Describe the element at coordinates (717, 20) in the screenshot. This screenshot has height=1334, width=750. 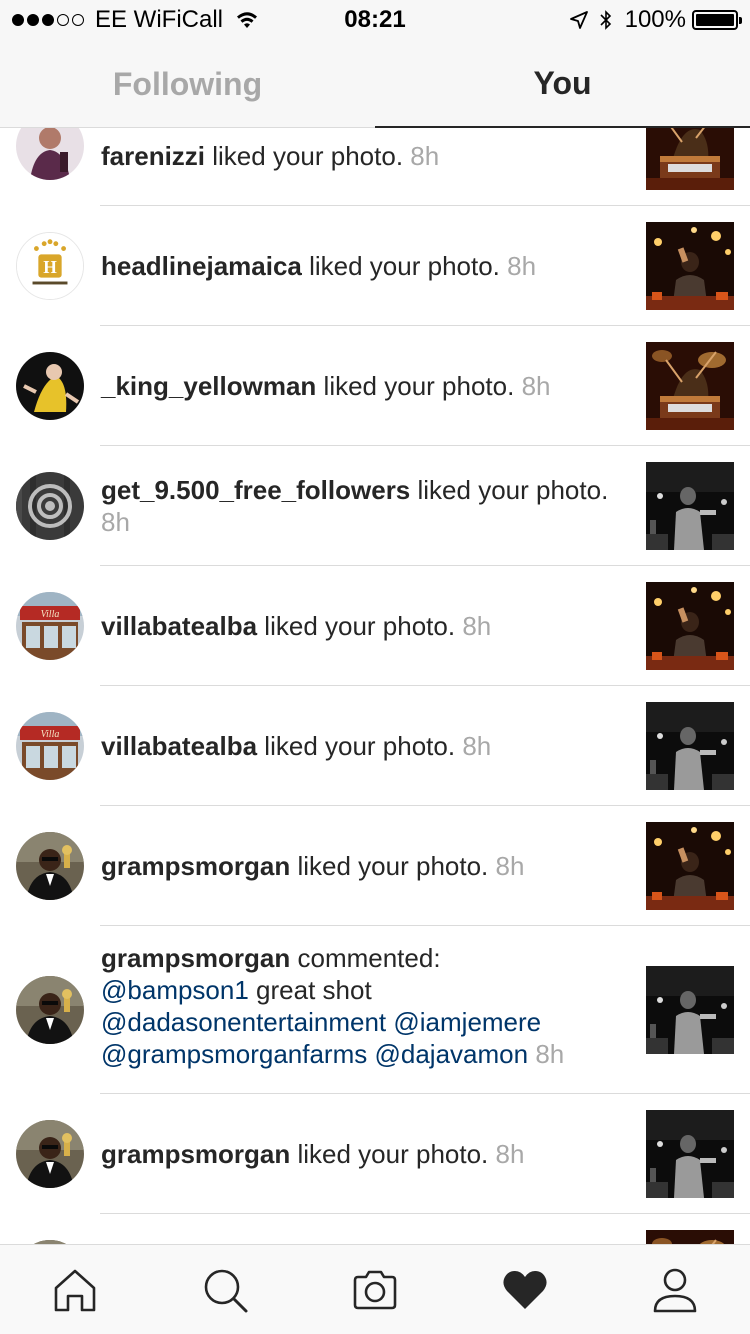
I see `battery-icon` at that location.